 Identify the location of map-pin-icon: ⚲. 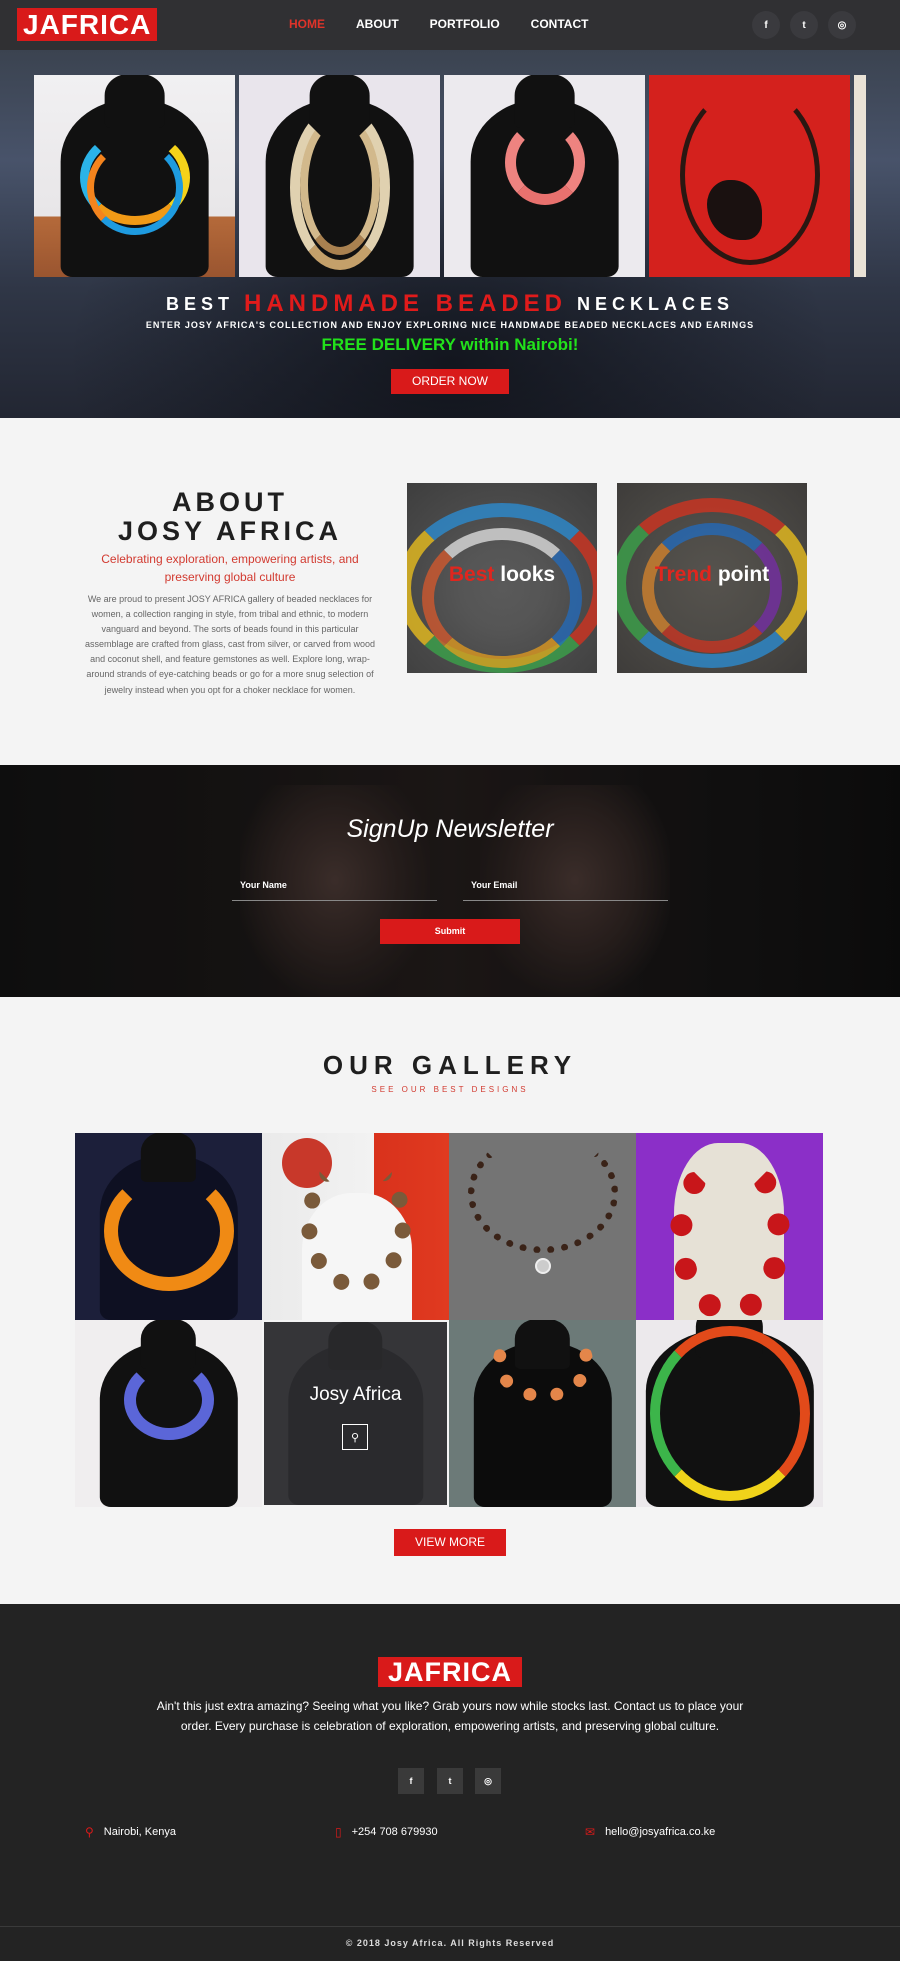
(89, 1832).